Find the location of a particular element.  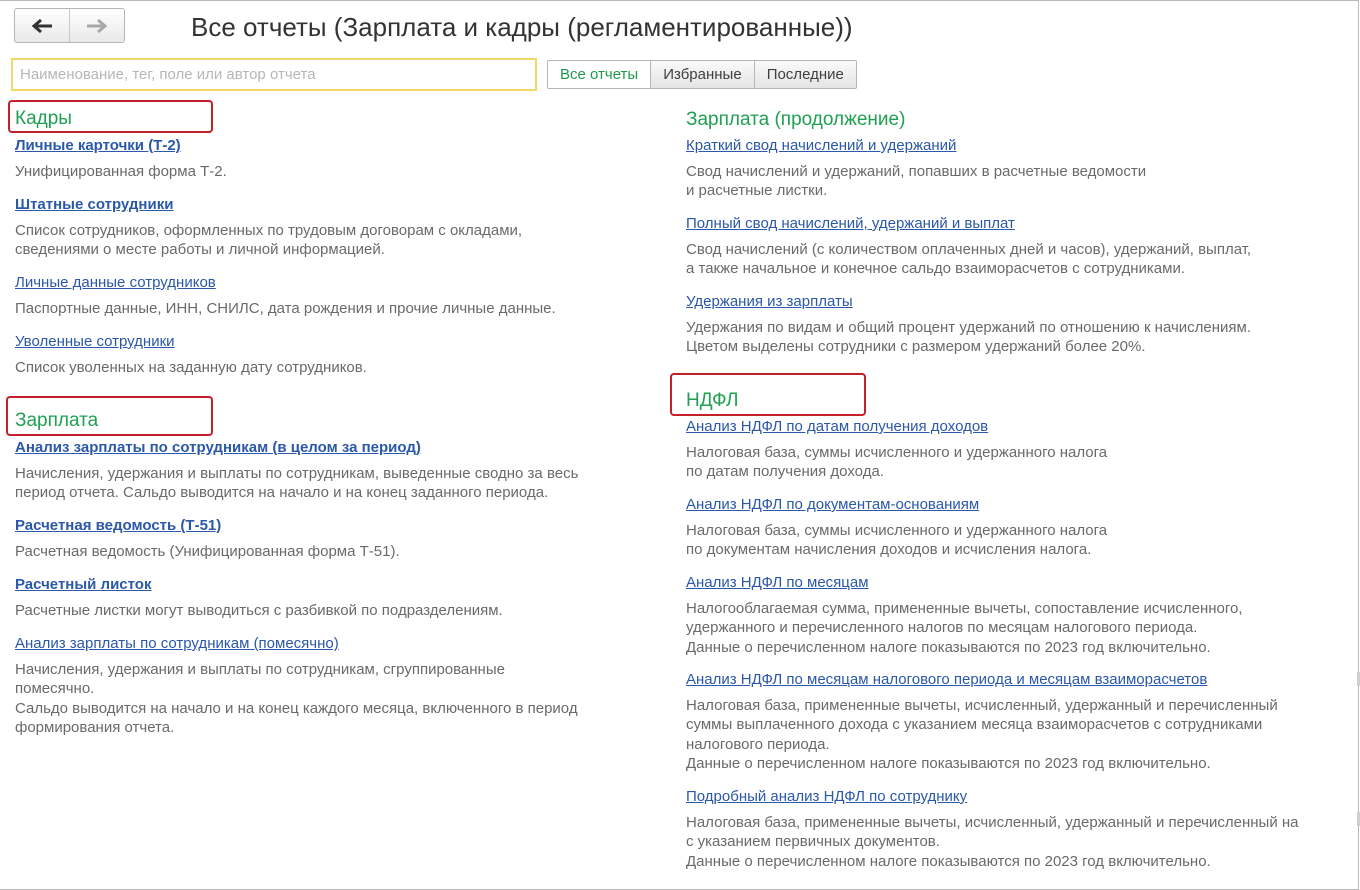

nav-buttons is located at coordinates (69, 25).